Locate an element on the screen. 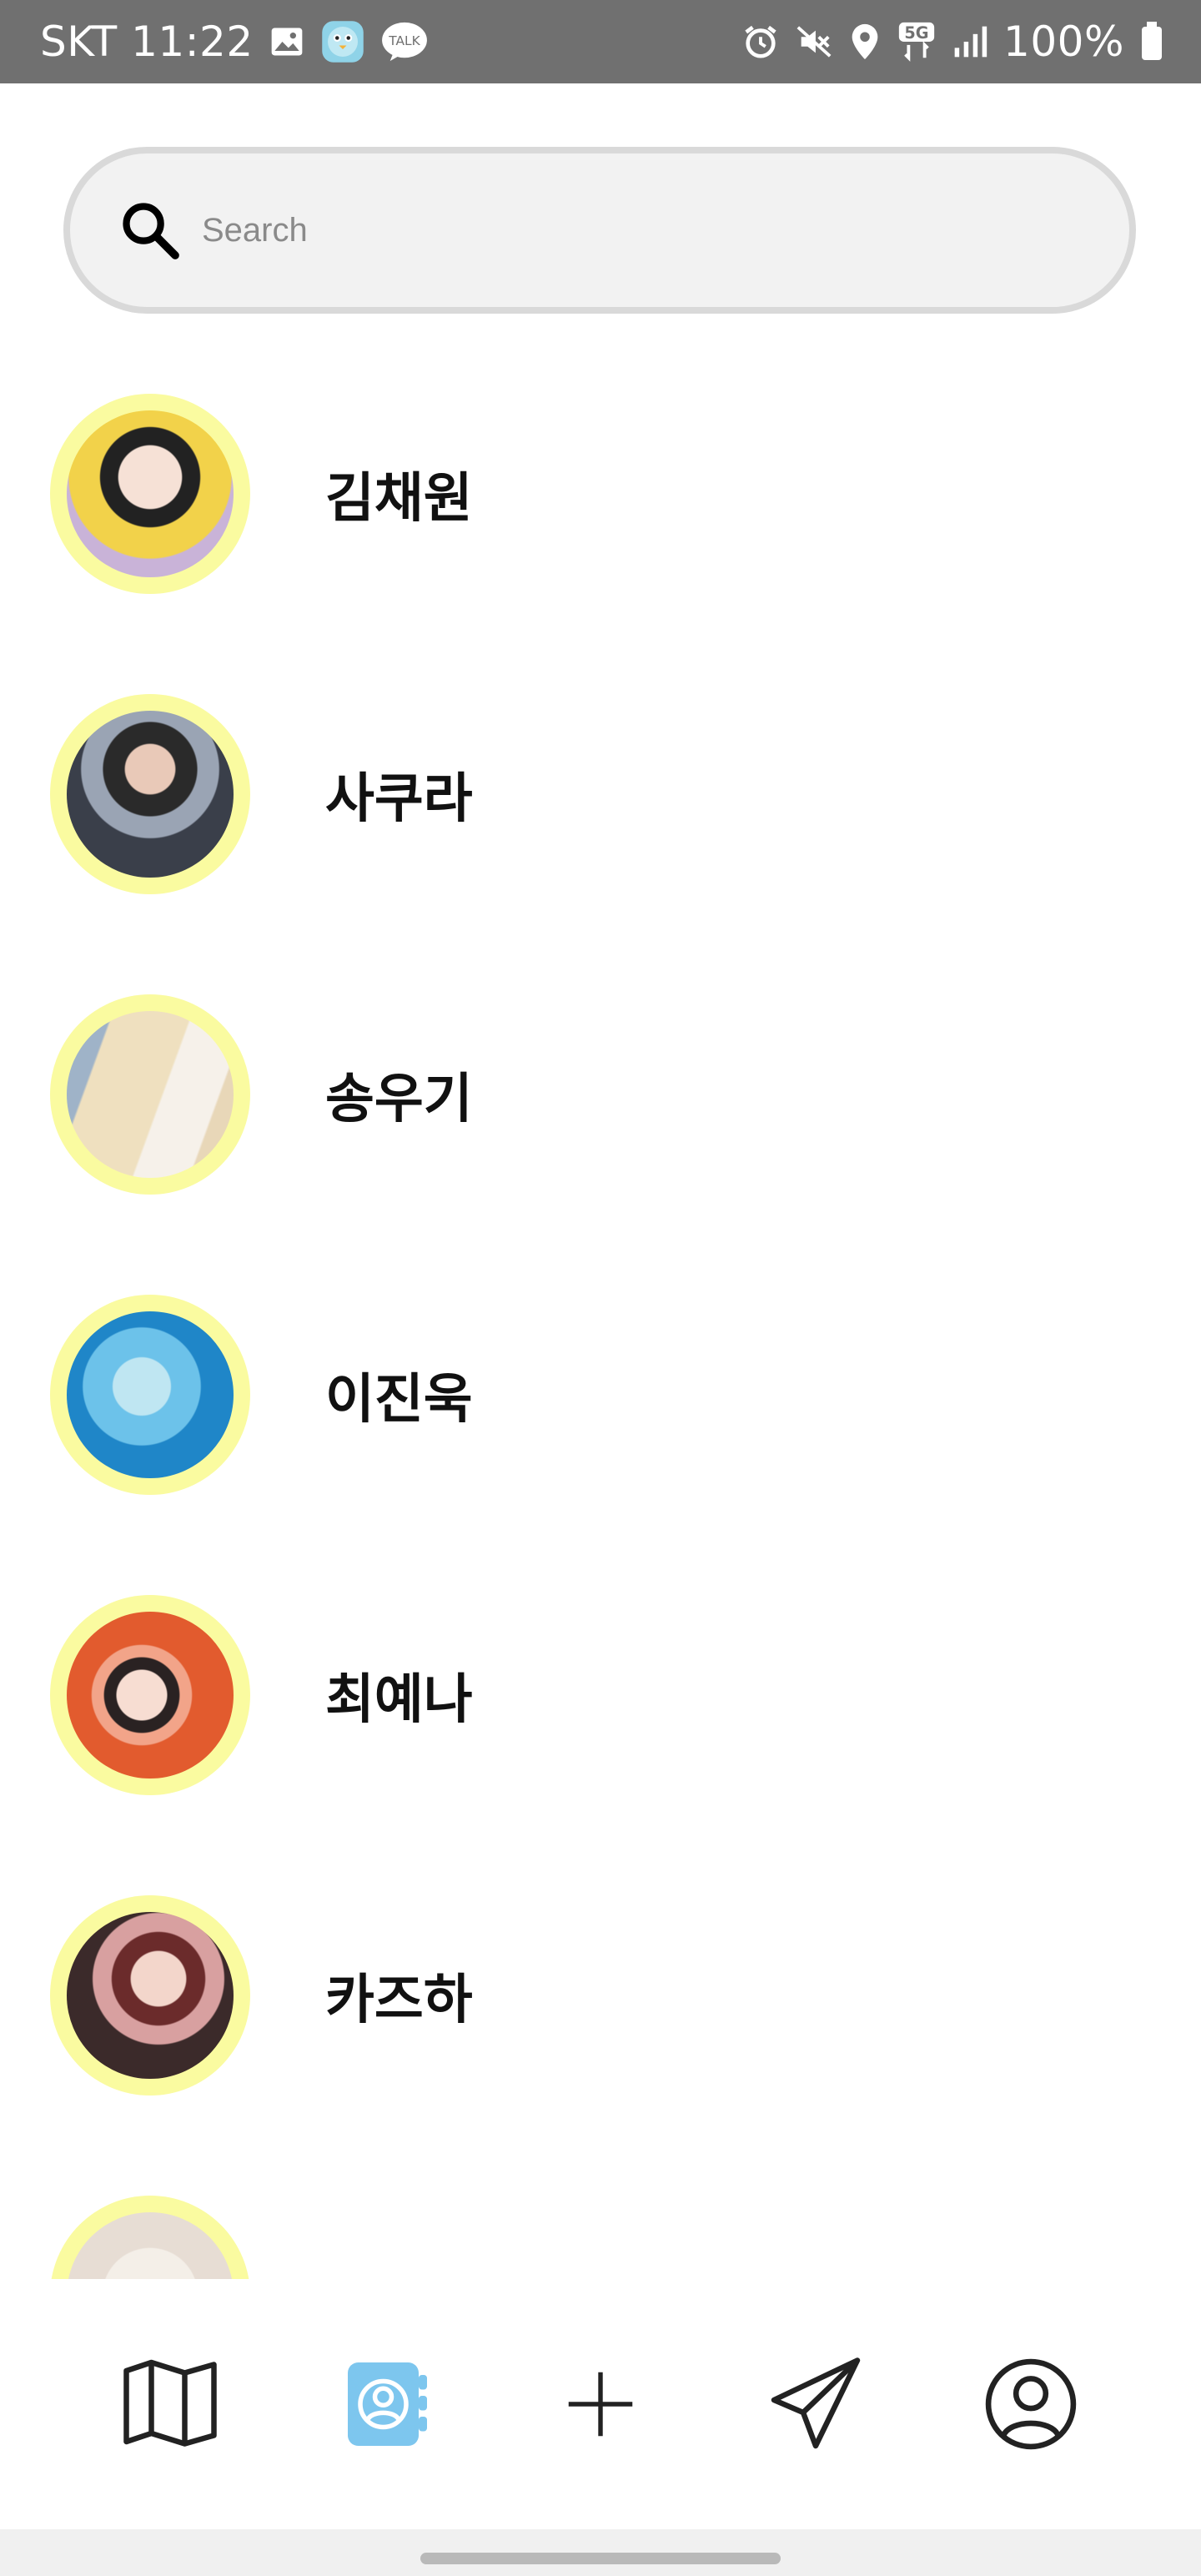  list-item: 사쿠라 is located at coordinates (601, 794).